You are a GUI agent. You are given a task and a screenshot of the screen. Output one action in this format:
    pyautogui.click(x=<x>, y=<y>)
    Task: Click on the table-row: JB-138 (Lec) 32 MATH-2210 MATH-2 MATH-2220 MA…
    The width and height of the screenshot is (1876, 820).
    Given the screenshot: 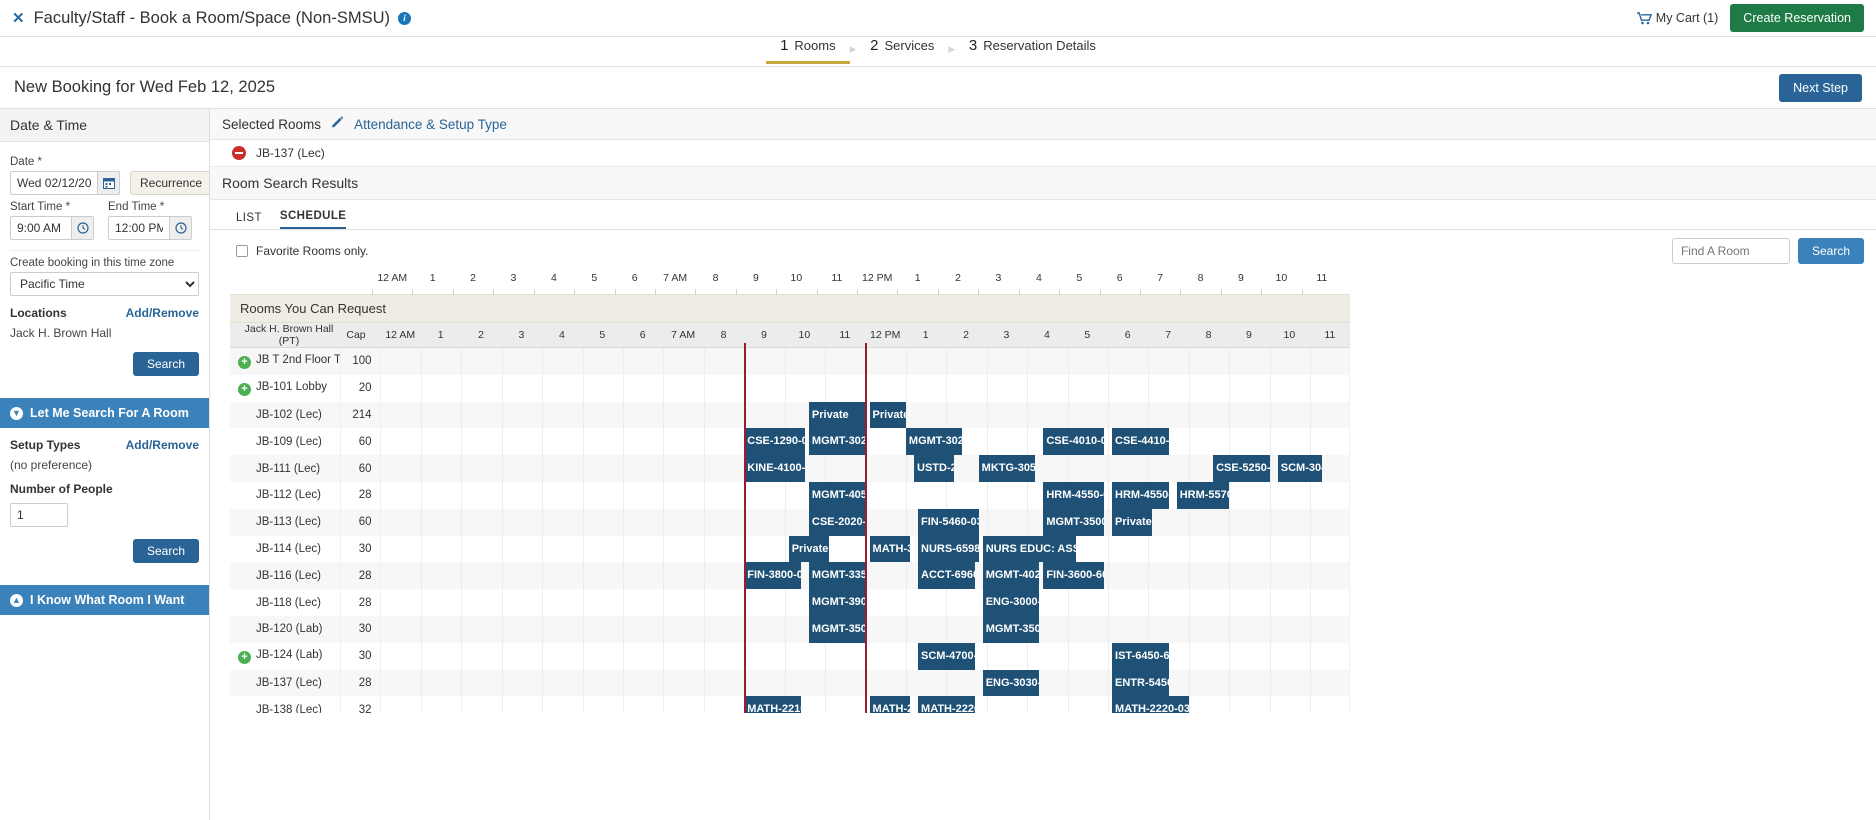 What is the action you would take?
    pyautogui.click(x=790, y=704)
    